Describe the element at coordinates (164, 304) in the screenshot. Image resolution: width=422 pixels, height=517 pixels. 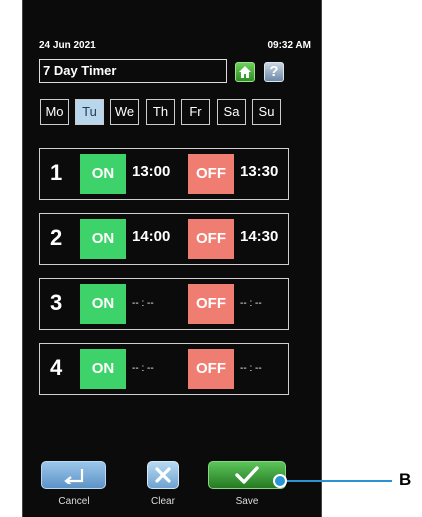
I see `timer-slot-3: 3 ON -- : -- OFF -- : --` at that location.